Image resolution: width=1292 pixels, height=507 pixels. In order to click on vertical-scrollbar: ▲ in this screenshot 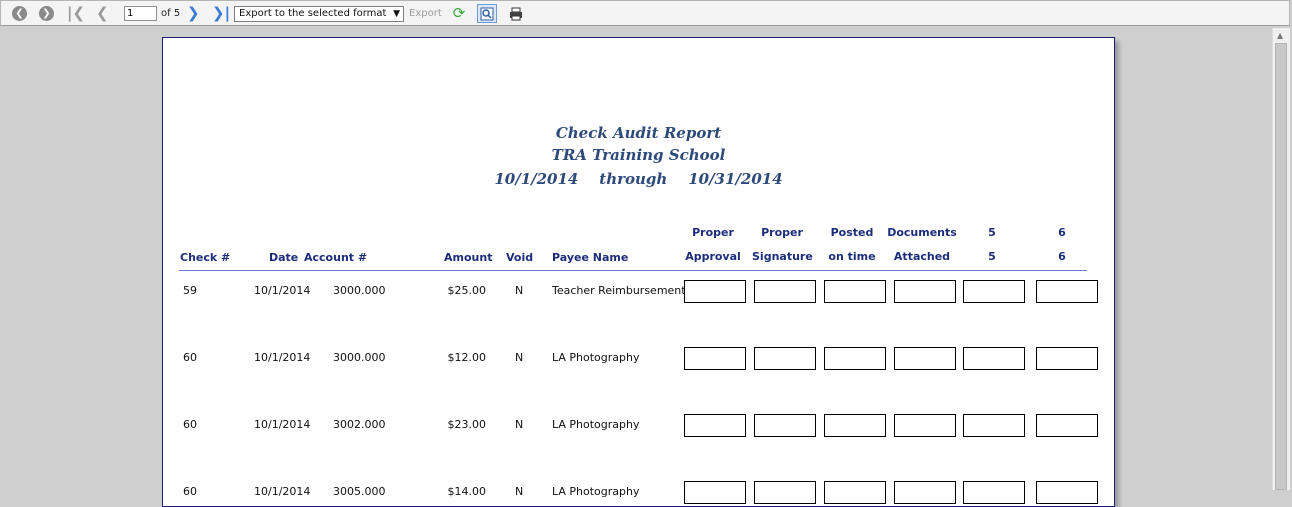, I will do `click(1281, 259)`.